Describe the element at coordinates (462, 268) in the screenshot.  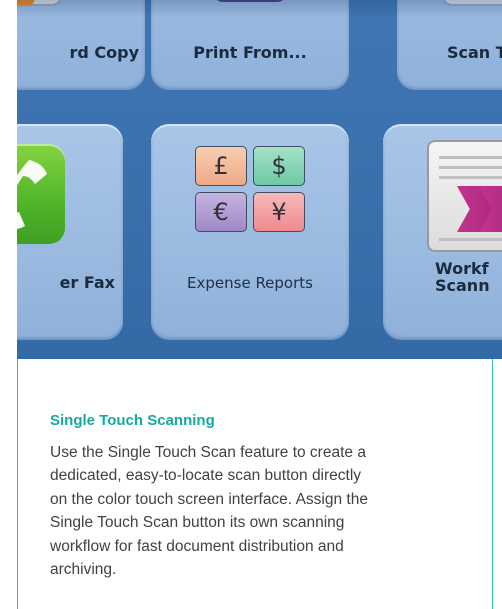
I see `tile-workflow-label-line1: Workf` at that location.